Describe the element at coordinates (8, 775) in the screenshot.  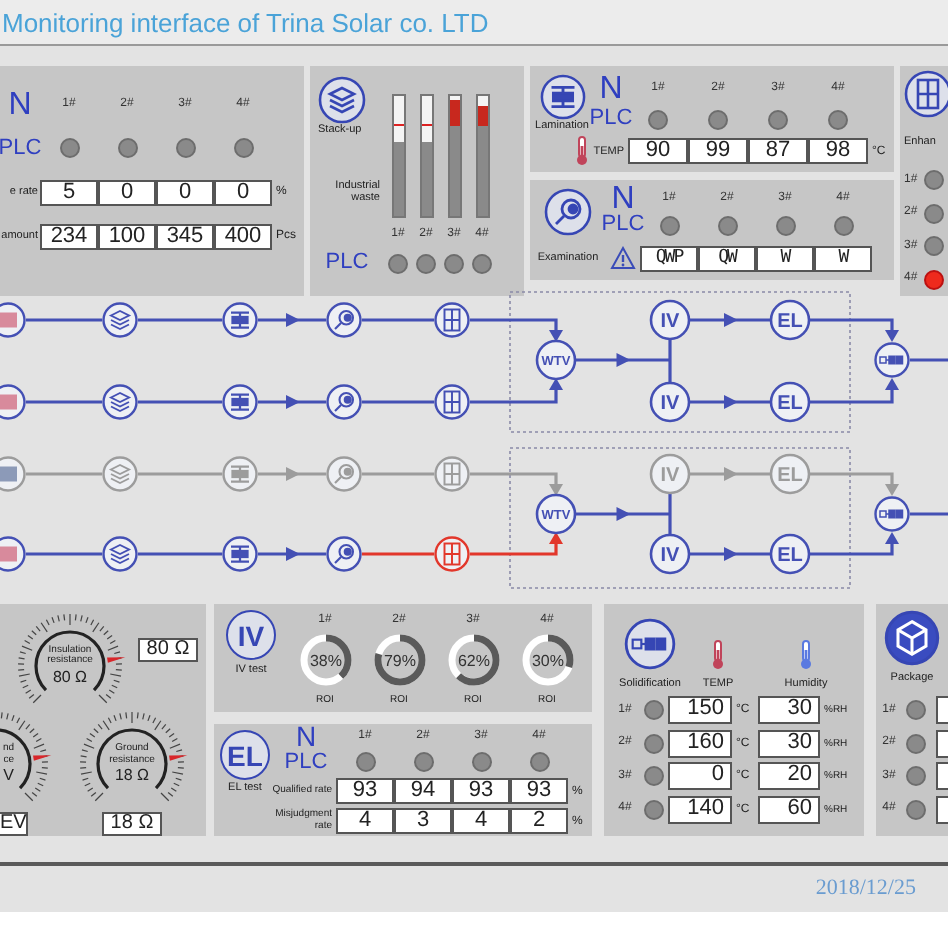
I see `gauge-reading: V` at that location.